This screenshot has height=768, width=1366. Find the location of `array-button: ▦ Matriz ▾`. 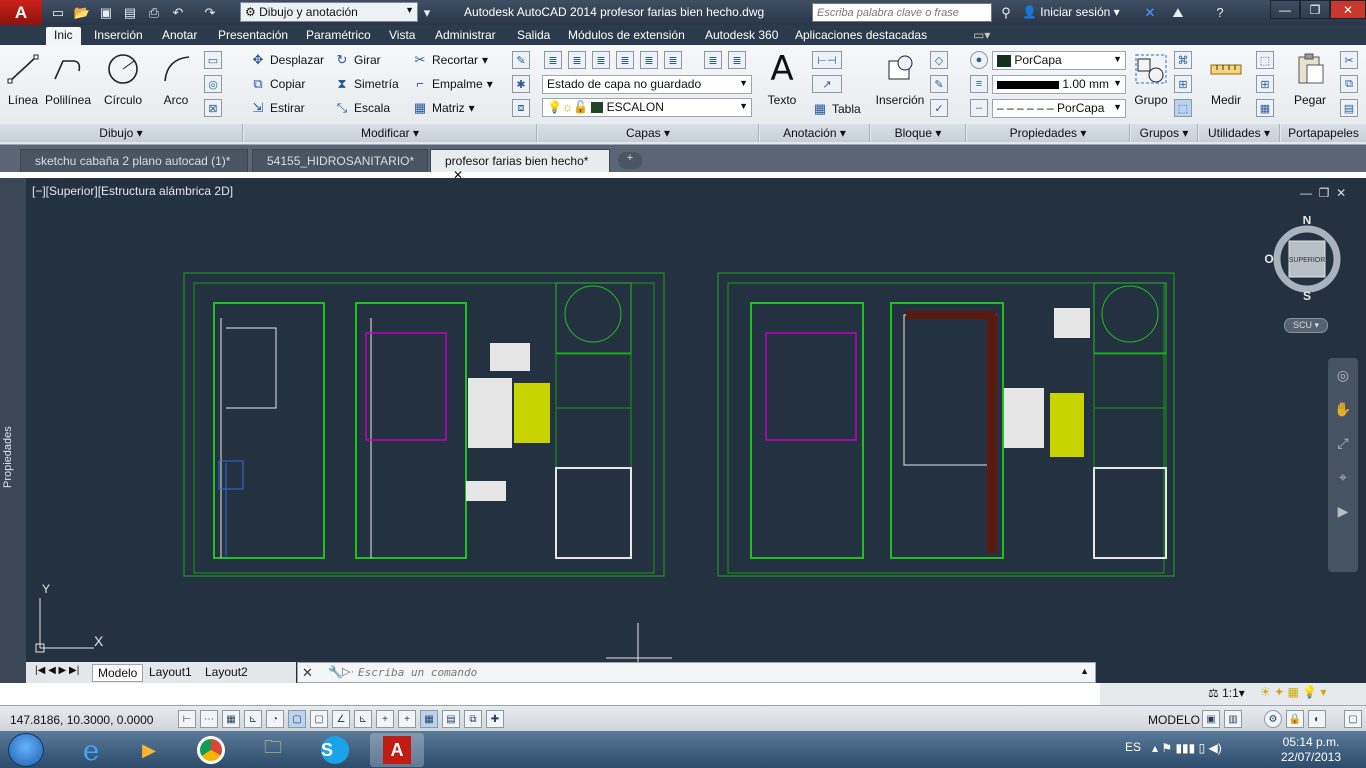

array-button: ▦ Matriz ▾ is located at coordinates (443, 108).